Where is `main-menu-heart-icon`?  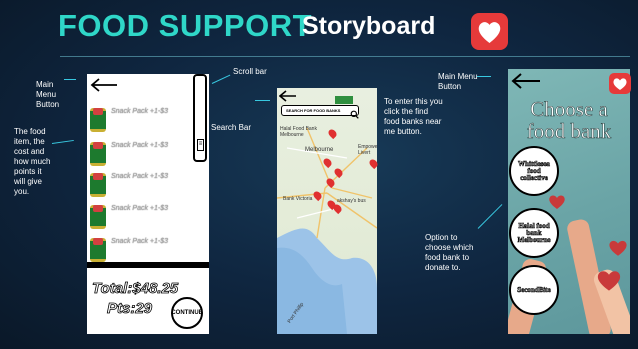 main-menu-heart-icon is located at coordinates (620, 83).